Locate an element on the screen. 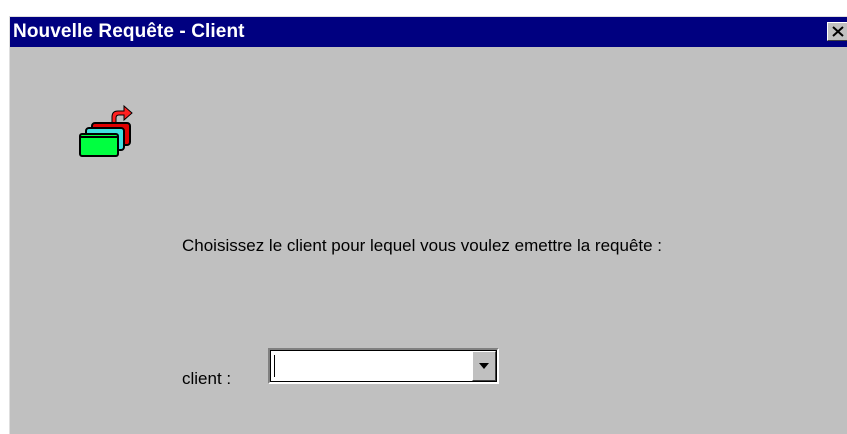 The width and height of the screenshot is (847, 434). window-title: Nouvelle Requête - Client is located at coordinates (129, 31).